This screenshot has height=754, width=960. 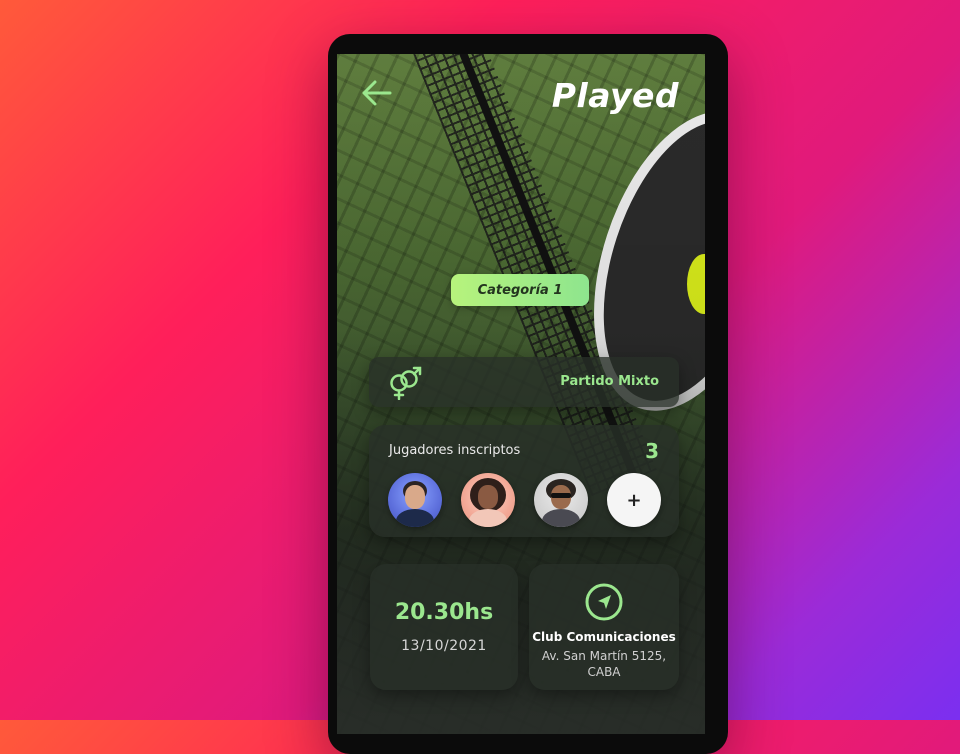 What do you see at coordinates (634, 500) in the screenshot?
I see `add-player-button: +` at bounding box center [634, 500].